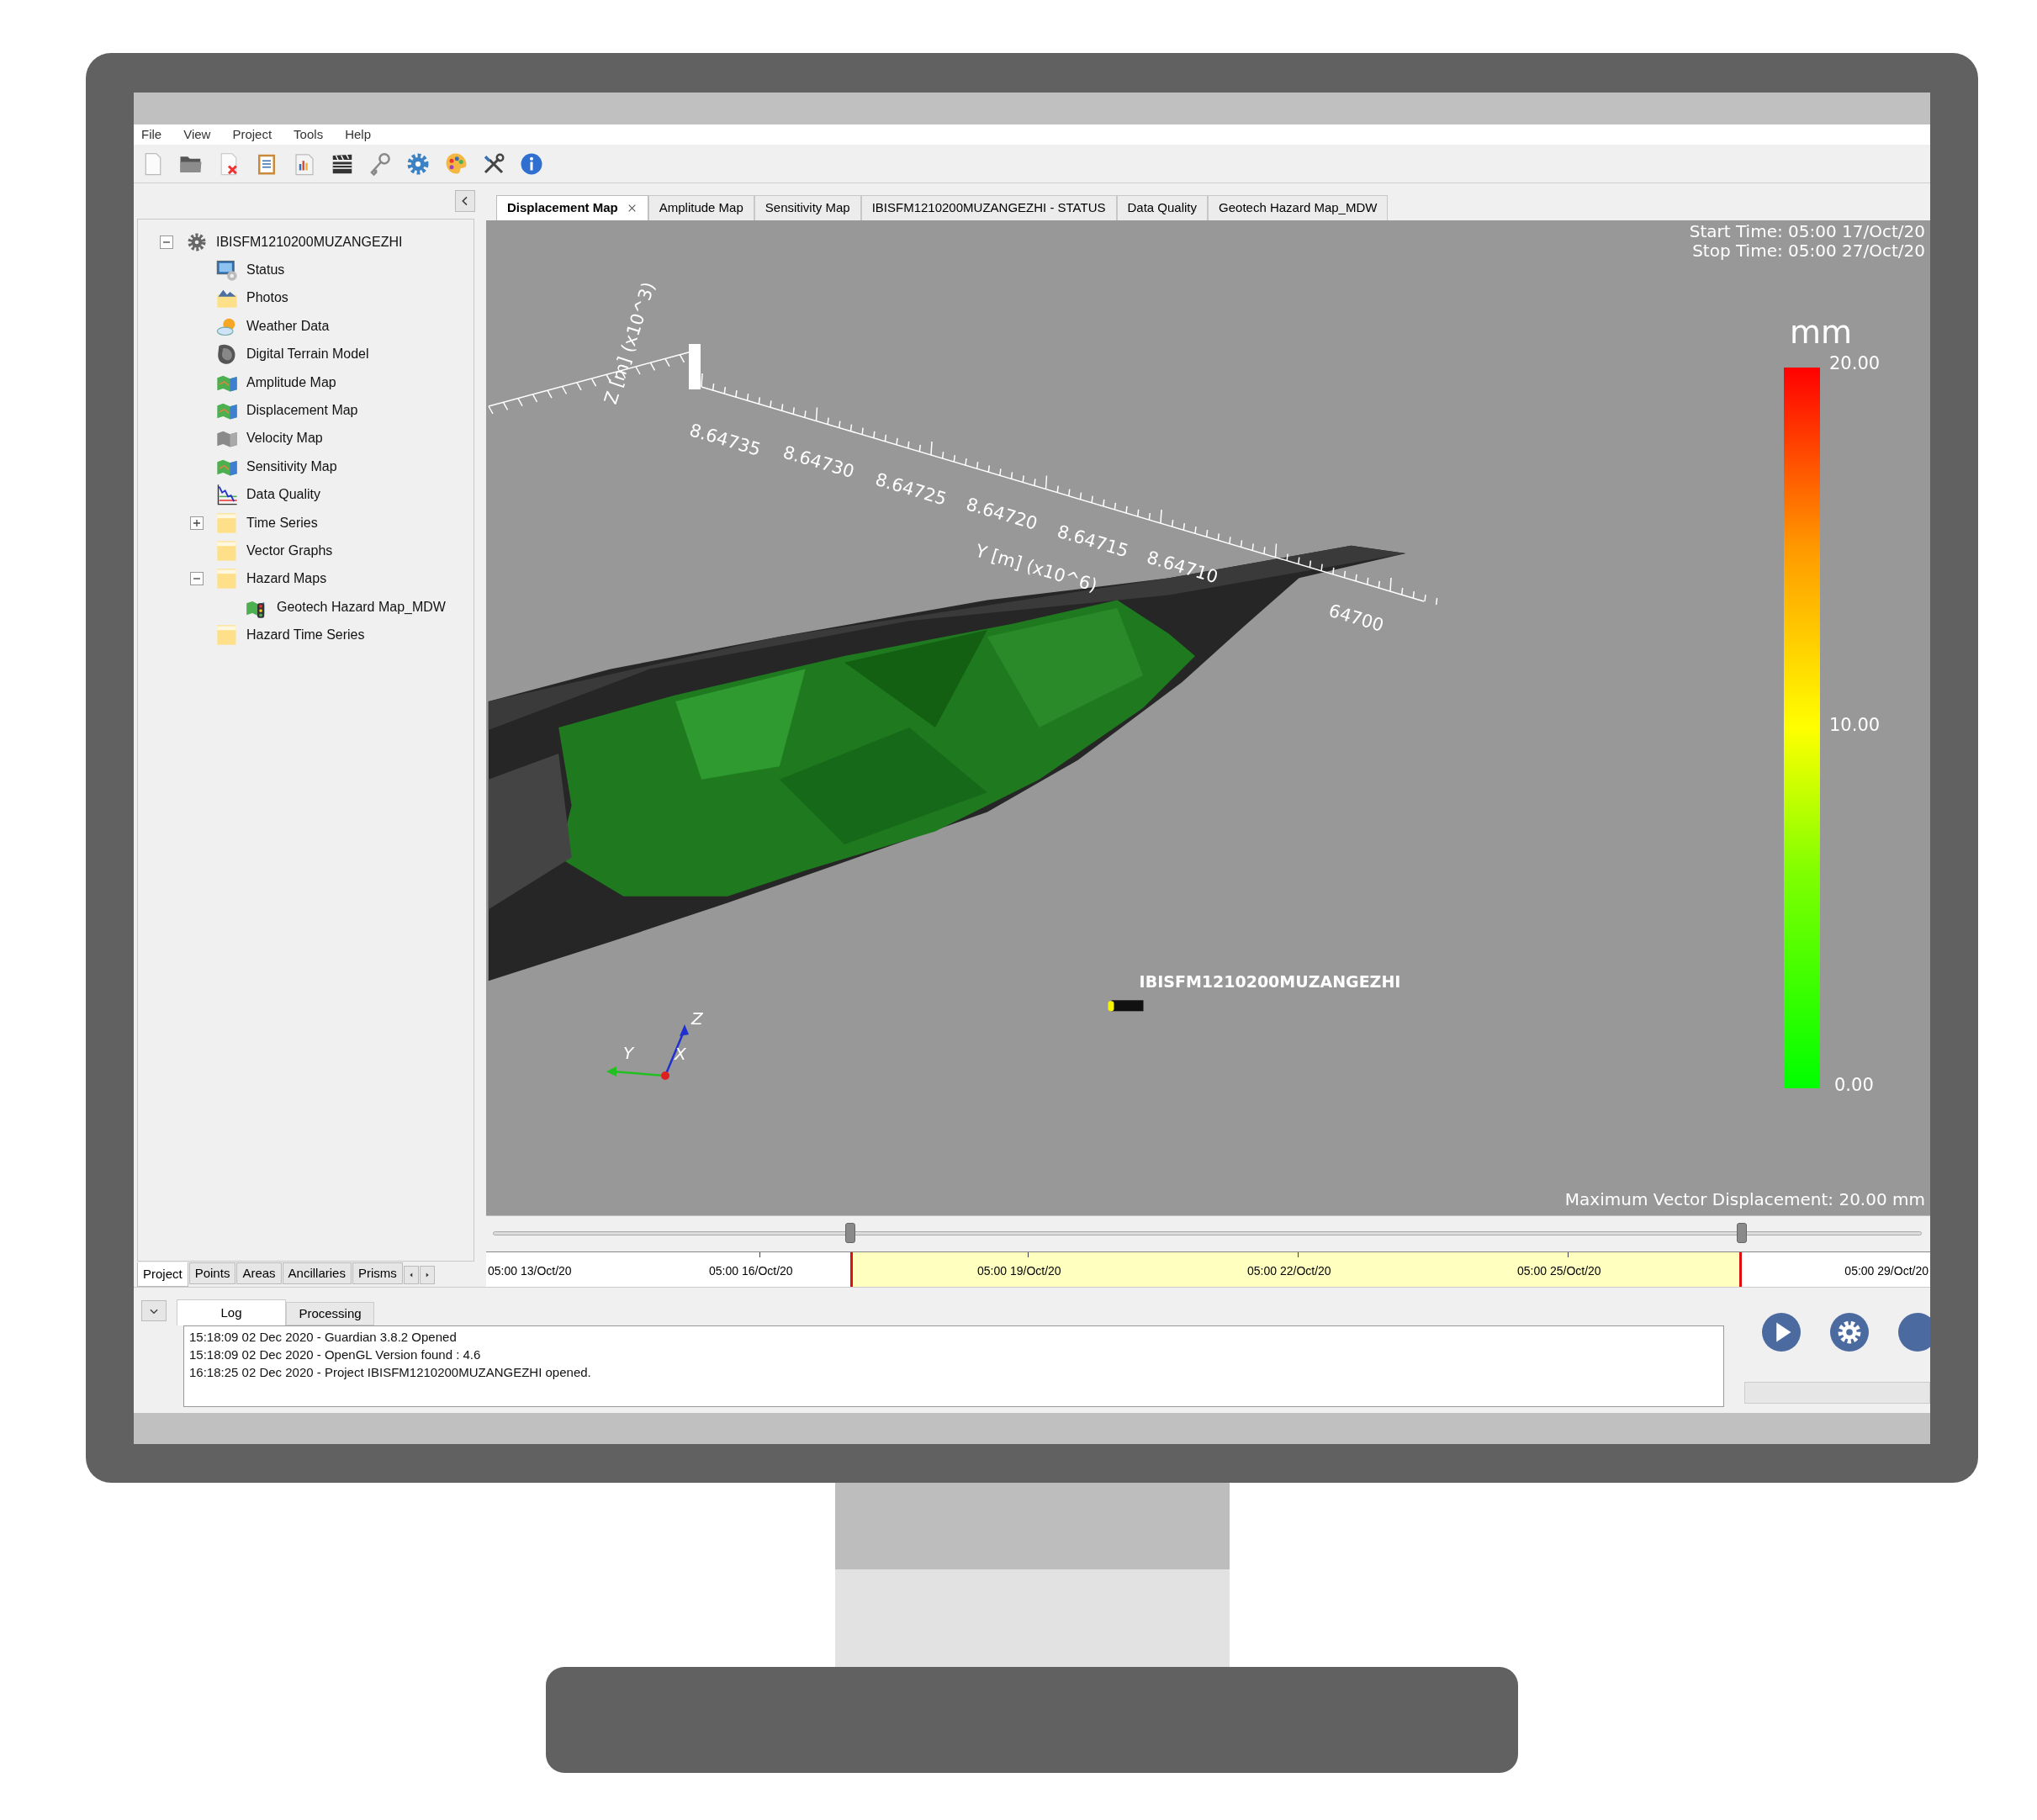  I want to click on panel-tab: Project, so click(162, 1274).